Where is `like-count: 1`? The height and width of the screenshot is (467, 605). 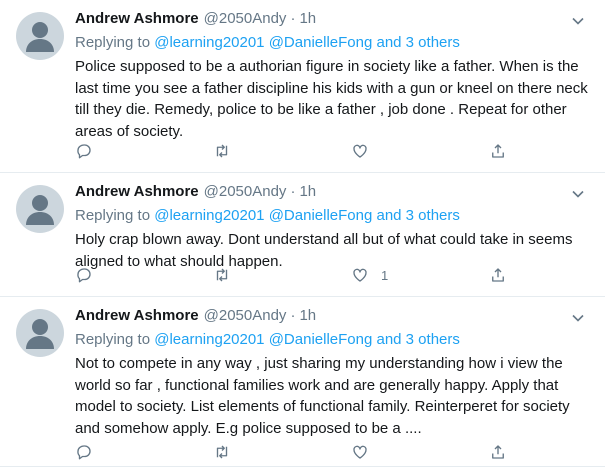
like-count: 1 is located at coordinates (385, 275).